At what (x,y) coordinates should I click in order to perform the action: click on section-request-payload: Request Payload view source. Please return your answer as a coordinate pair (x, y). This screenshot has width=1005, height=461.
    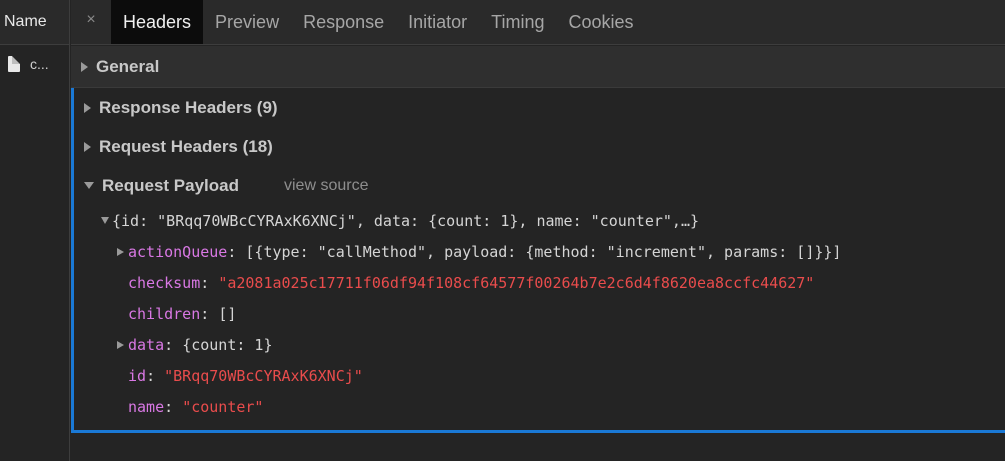
    Looking at the image, I should click on (539, 185).